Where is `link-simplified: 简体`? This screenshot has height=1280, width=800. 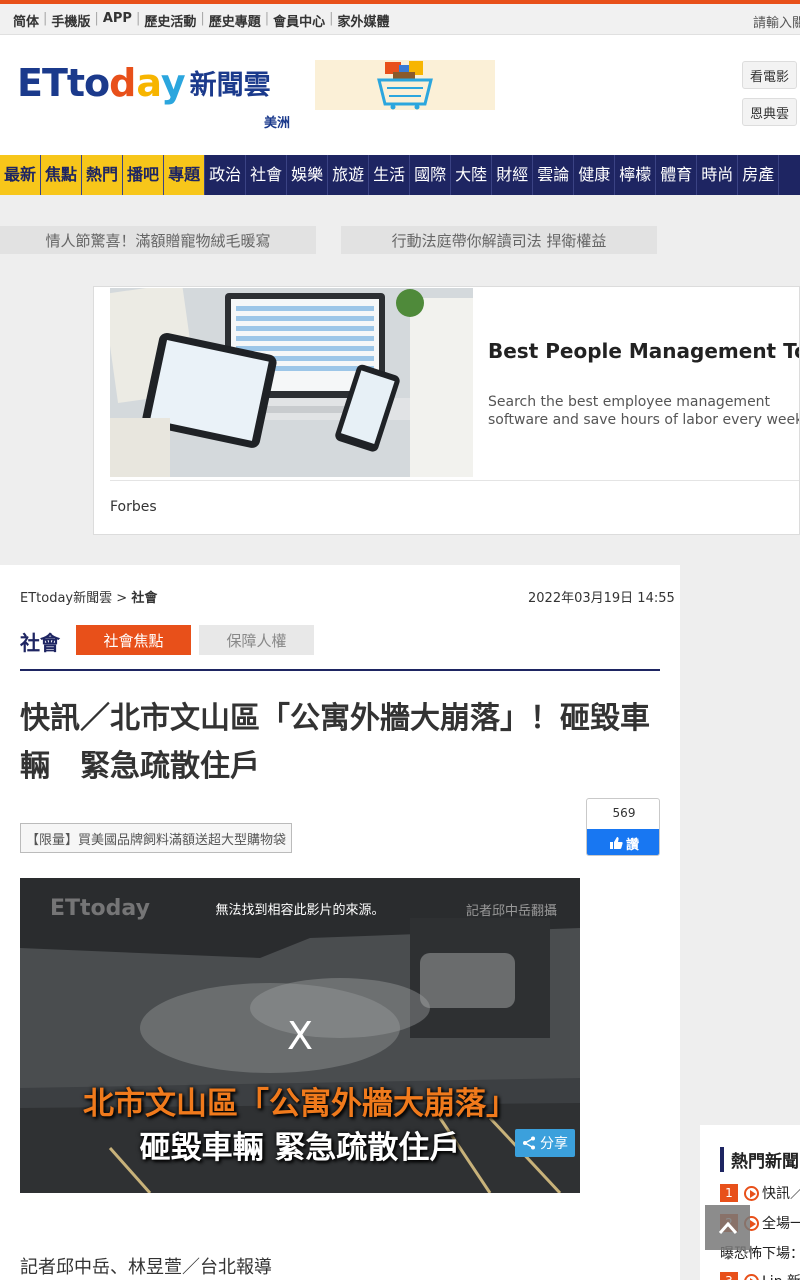
link-simplified: 简体 is located at coordinates (26, 20).